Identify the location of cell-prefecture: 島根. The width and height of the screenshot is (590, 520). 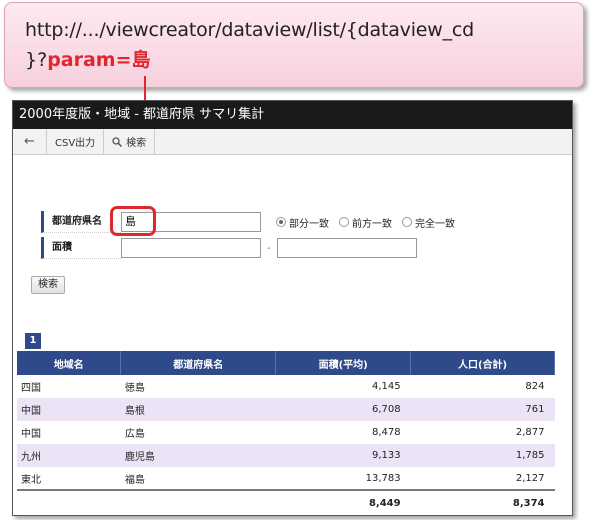
(198, 409).